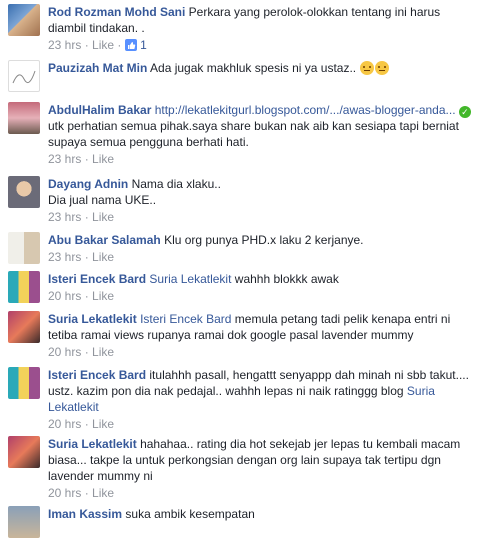  Describe the element at coordinates (97, 68) in the screenshot. I see `comment-author: Pauzizah Mat Min` at that location.